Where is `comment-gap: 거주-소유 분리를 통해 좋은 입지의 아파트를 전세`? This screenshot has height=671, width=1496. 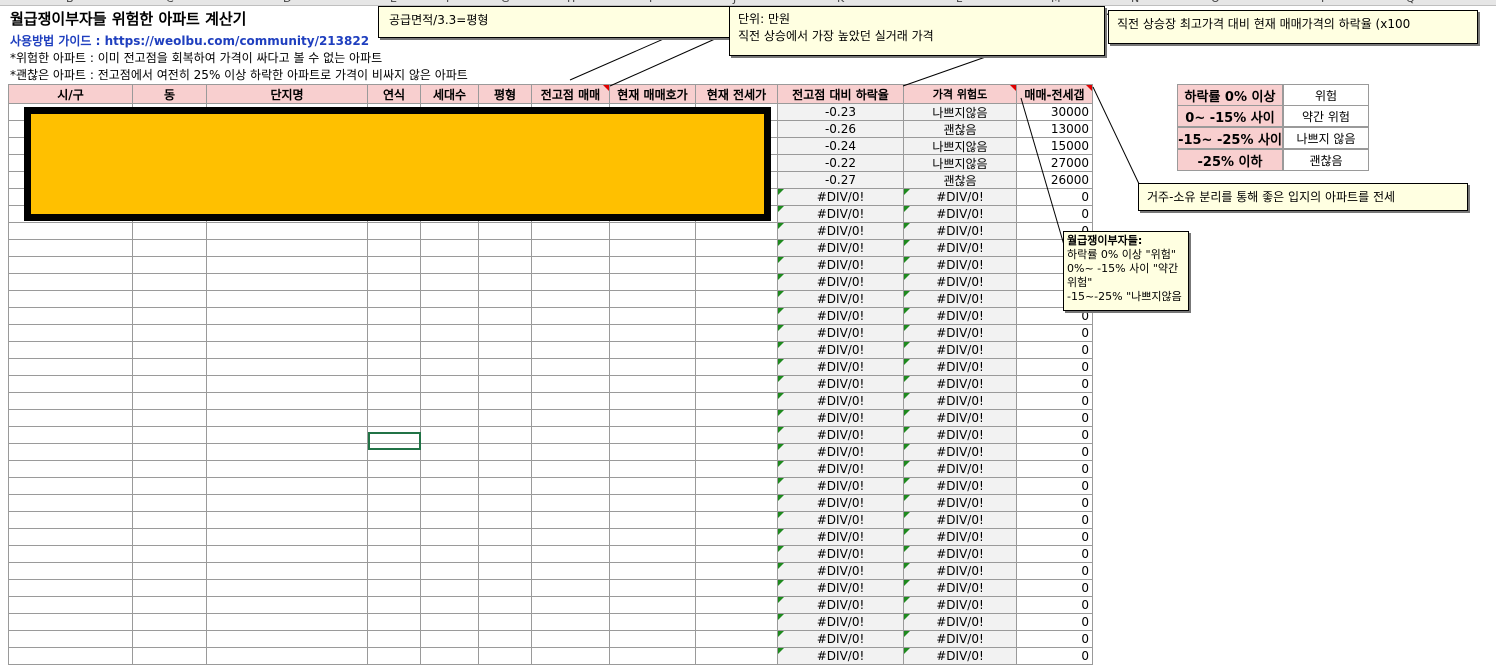
comment-gap: 거주-소유 분리를 통해 좋은 입지의 아파트를 전세 is located at coordinates (1303, 197).